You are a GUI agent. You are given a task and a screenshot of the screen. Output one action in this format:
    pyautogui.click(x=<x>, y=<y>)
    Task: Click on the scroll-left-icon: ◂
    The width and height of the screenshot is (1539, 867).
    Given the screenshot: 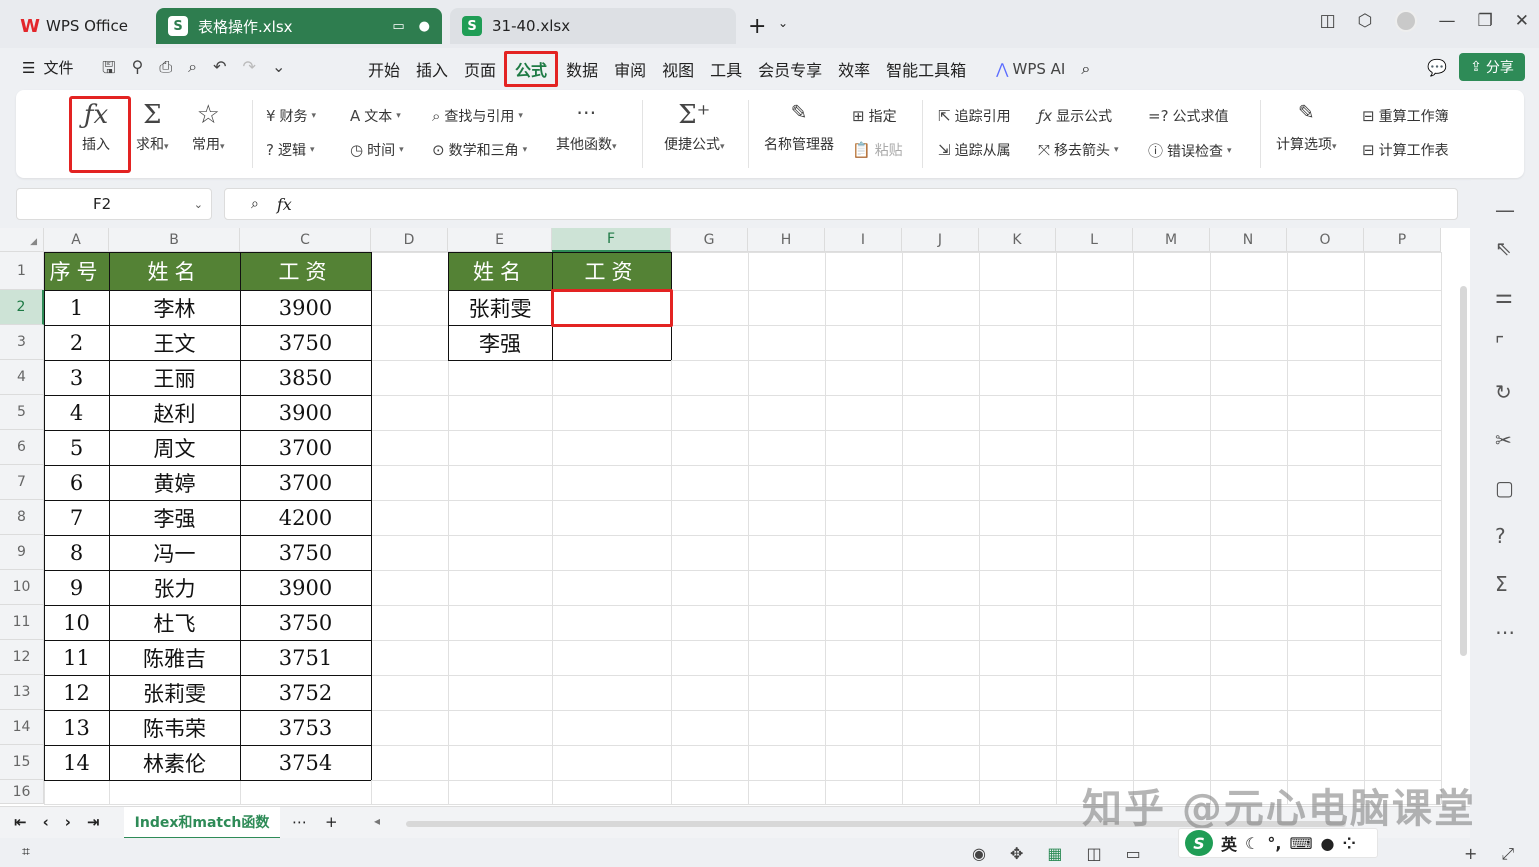 What is the action you would take?
    pyautogui.click(x=377, y=821)
    